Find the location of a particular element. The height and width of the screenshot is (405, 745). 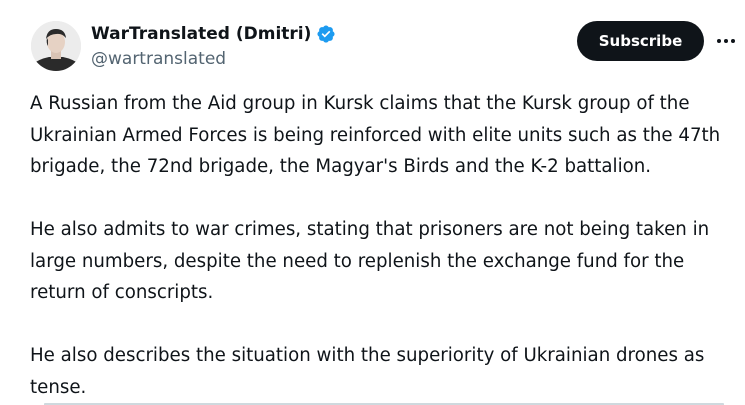

handle: @wartranslated is located at coordinates (213, 59).